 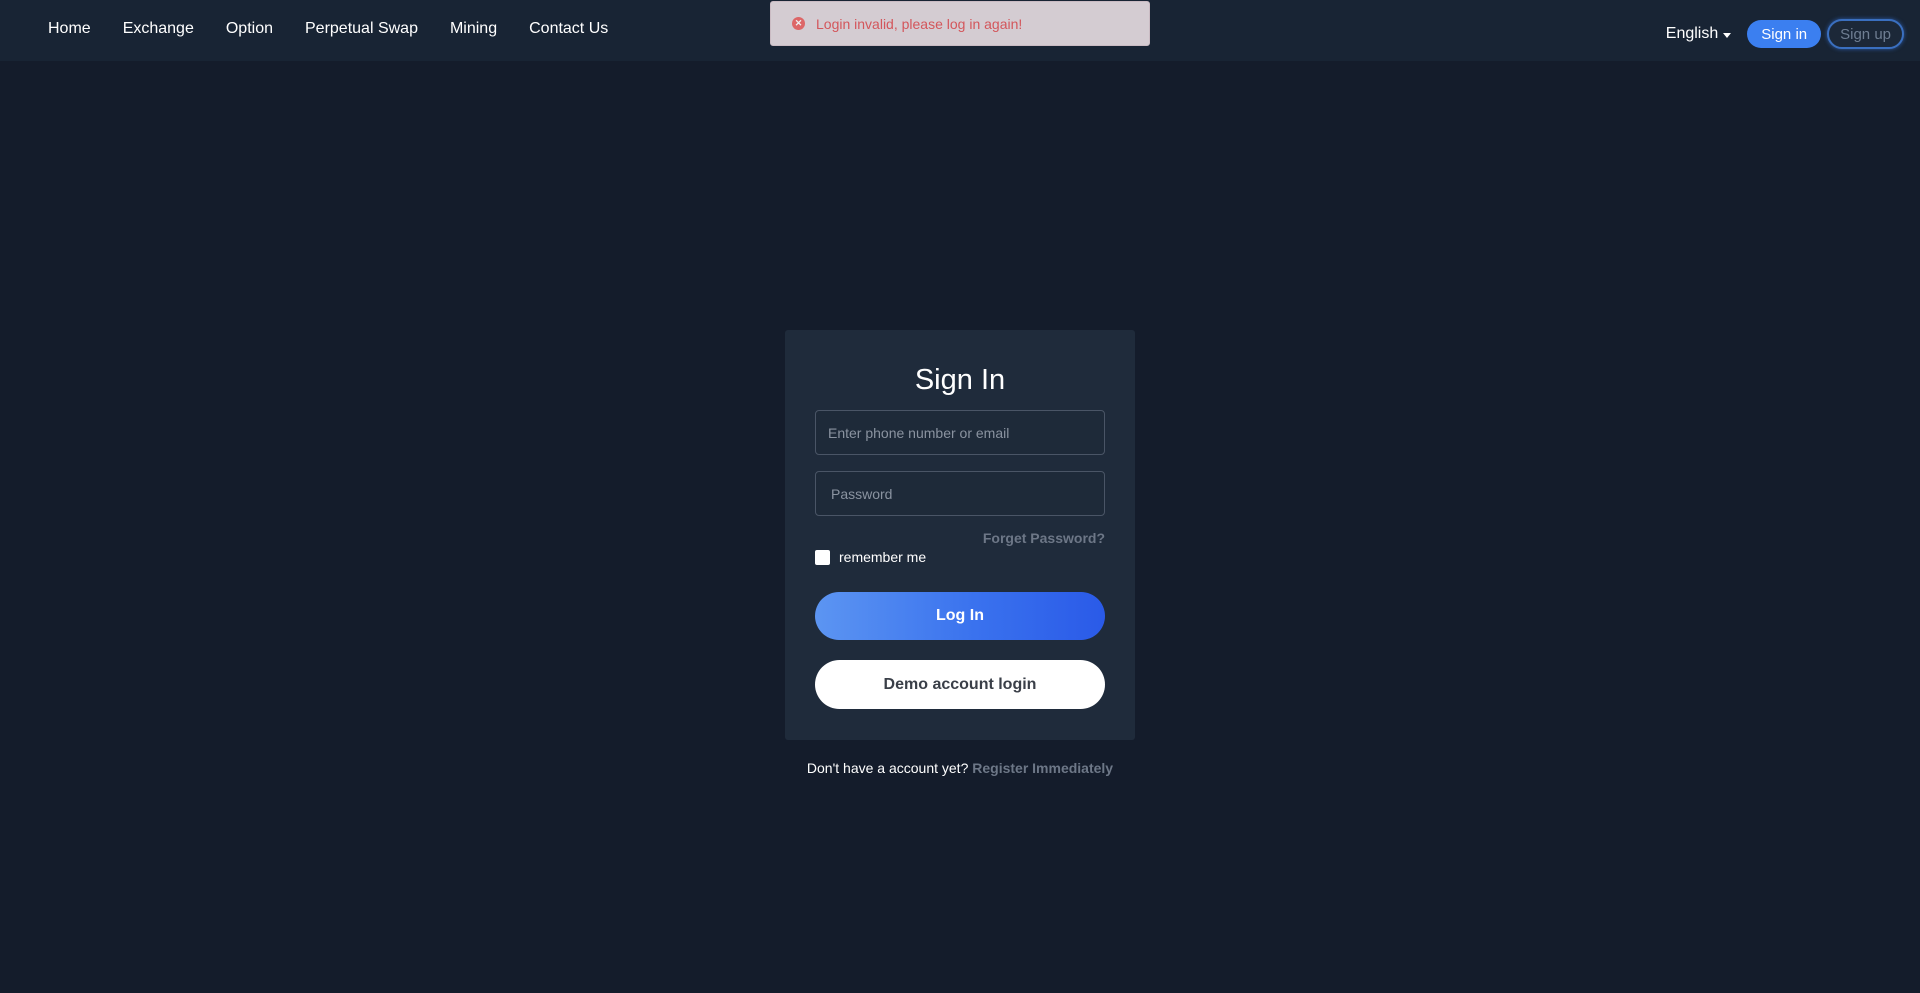 What do you see at coordinates (249, 29) in the screenshot?
I see `nav-option: Option` at bounding box center [249, 29].